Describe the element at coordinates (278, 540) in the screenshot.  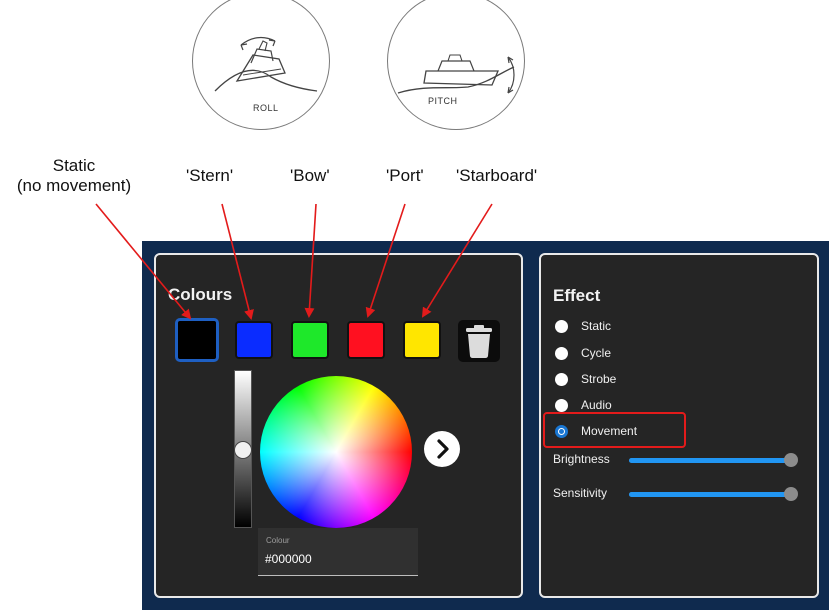
I see `colour-field-label: Colour` at that location.